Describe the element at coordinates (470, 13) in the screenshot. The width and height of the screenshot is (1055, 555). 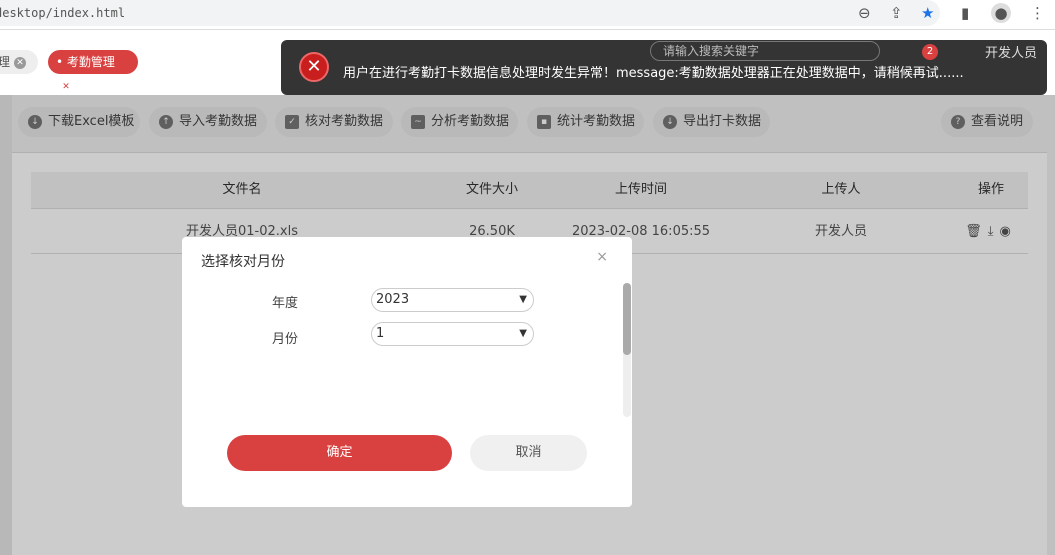
I see `address-bar: desktop/index.html` at that location.